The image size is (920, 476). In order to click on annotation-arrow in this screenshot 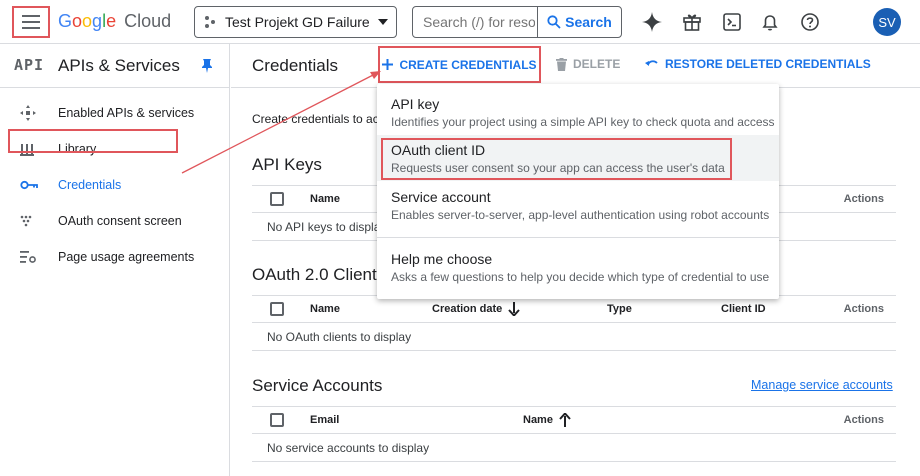, I will do `click(281, 122)`.